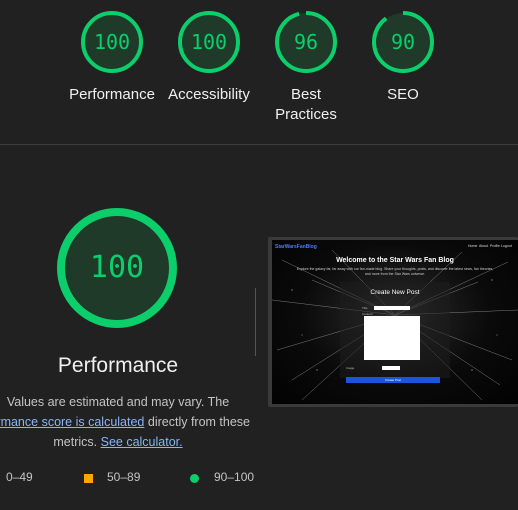  Describe the element at coordinates (392, 338) in the screenshot. I see `content-textarea` at that location.